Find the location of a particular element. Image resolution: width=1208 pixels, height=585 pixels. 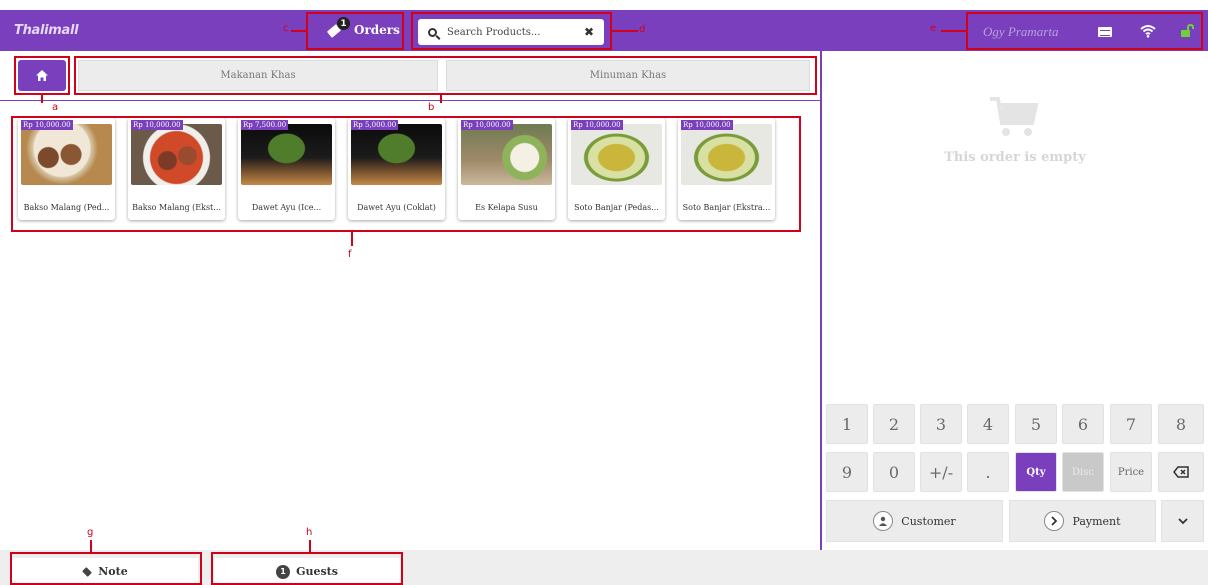

customer-label: Customer is located at coordinates (928, 521).